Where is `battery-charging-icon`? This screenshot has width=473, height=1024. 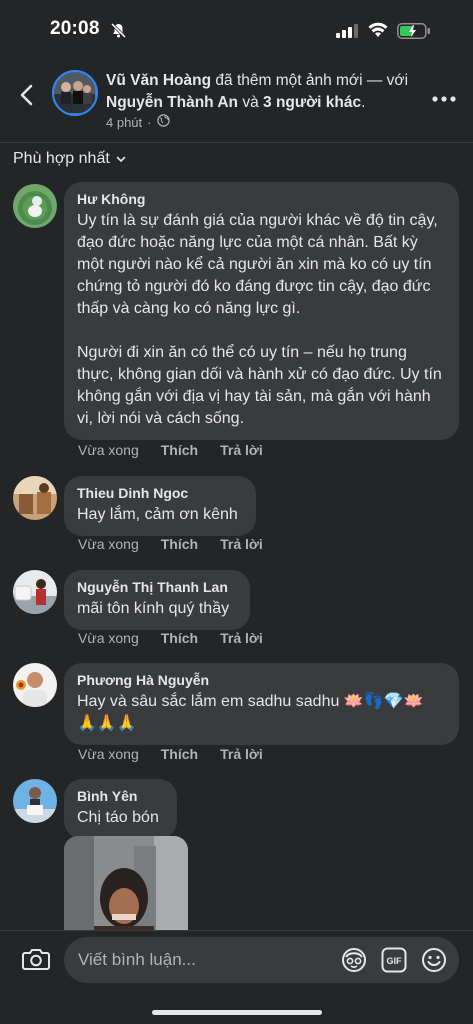 battery-charging-icon is located at coordinates (414, 33).